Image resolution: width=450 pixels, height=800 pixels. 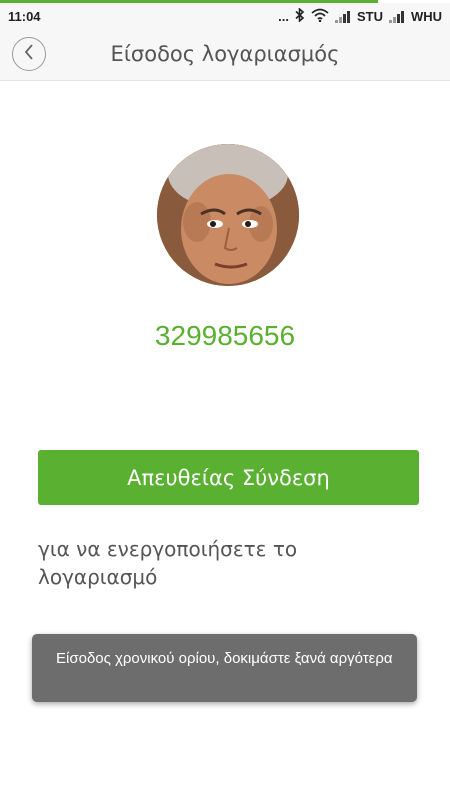 What do you see at coordinates (369, 16) in the screenshot?
I see `carrier-name-1: STU` at bounding box center [369, 16].